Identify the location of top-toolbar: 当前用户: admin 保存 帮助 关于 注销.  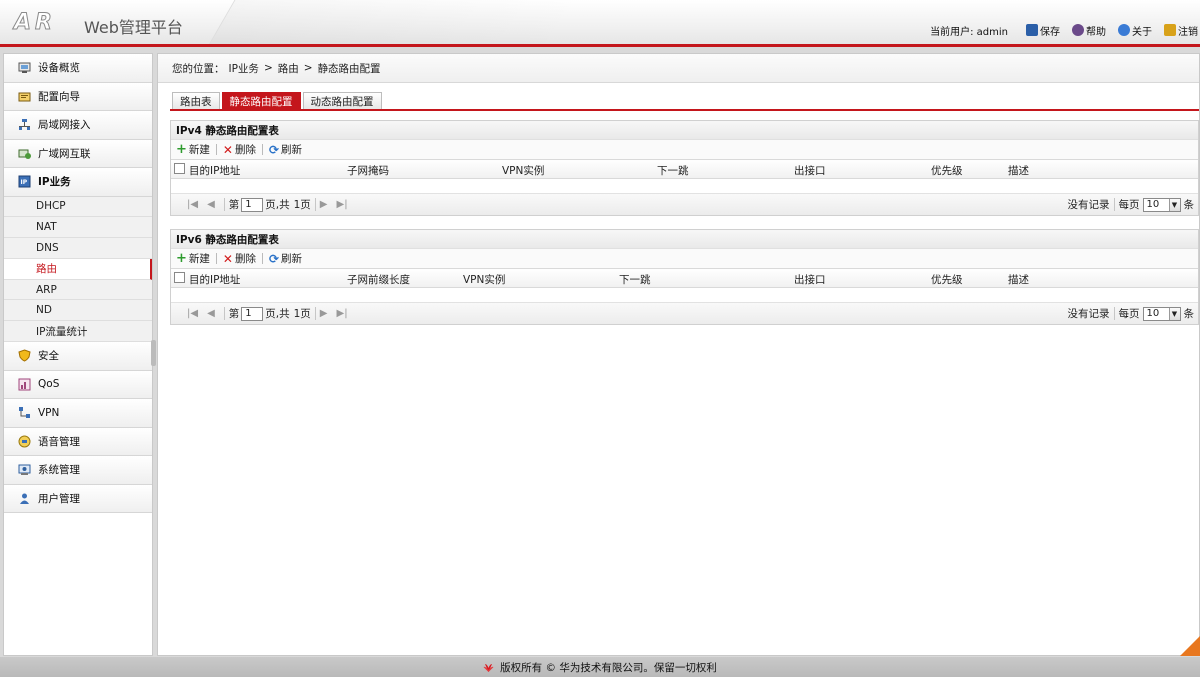
(1065, 30).